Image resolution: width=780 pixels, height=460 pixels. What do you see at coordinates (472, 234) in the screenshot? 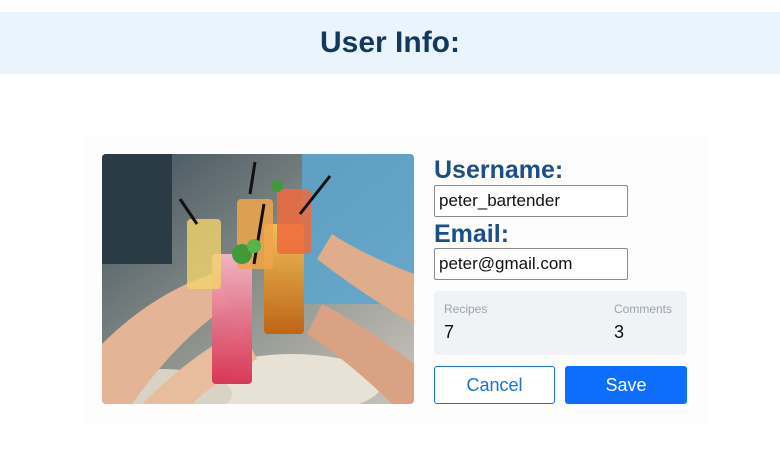
I see `email-label: Email:` at bounding box center [472, 234].